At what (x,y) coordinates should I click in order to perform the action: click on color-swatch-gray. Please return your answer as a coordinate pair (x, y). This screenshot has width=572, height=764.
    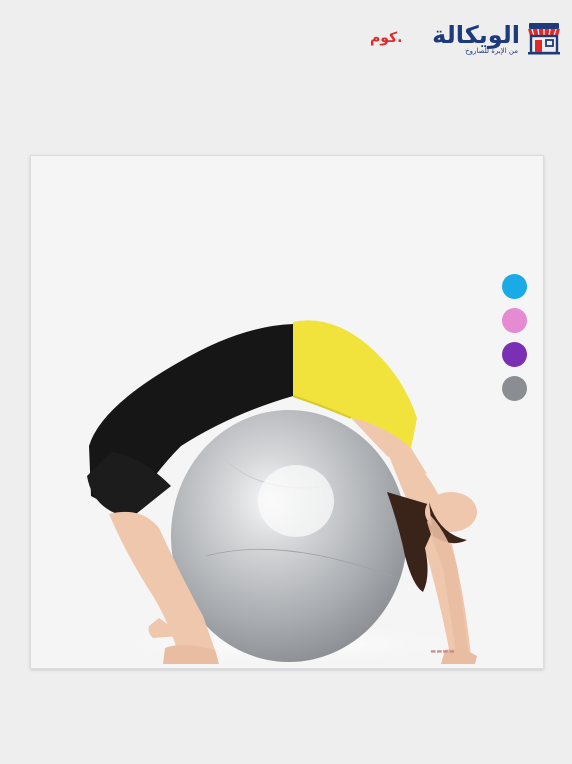
    Looking at the image, I should click on (514, 388).